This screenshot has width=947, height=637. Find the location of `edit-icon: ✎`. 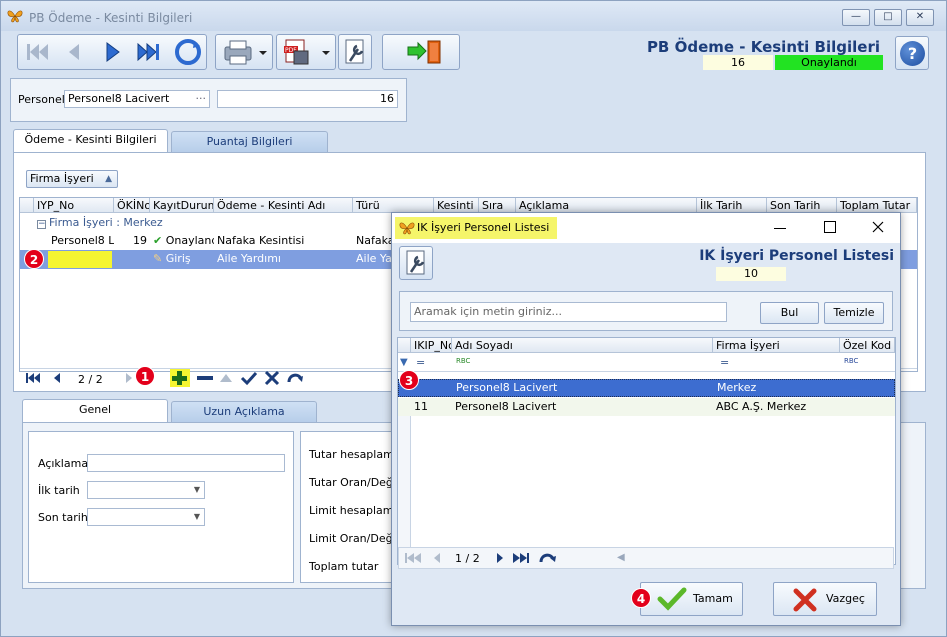

edit-icon: ✎ is located at coordinates (158, 258).